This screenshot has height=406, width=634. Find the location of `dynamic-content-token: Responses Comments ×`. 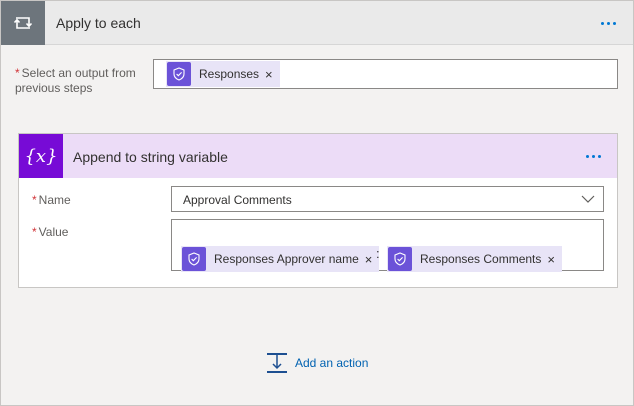

dynamic-content-token: Responses Comments × is located at coordinates (474, 259).